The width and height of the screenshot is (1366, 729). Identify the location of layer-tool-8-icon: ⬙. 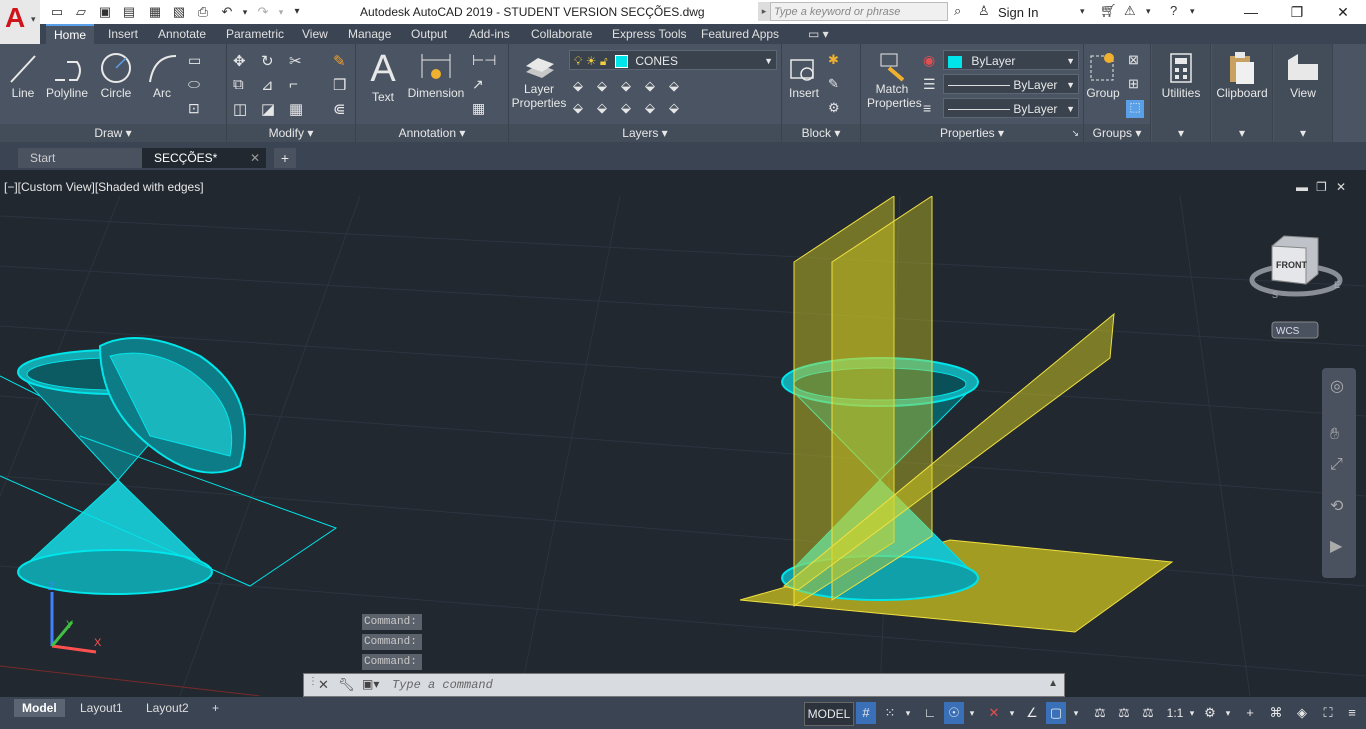
(629, 108).